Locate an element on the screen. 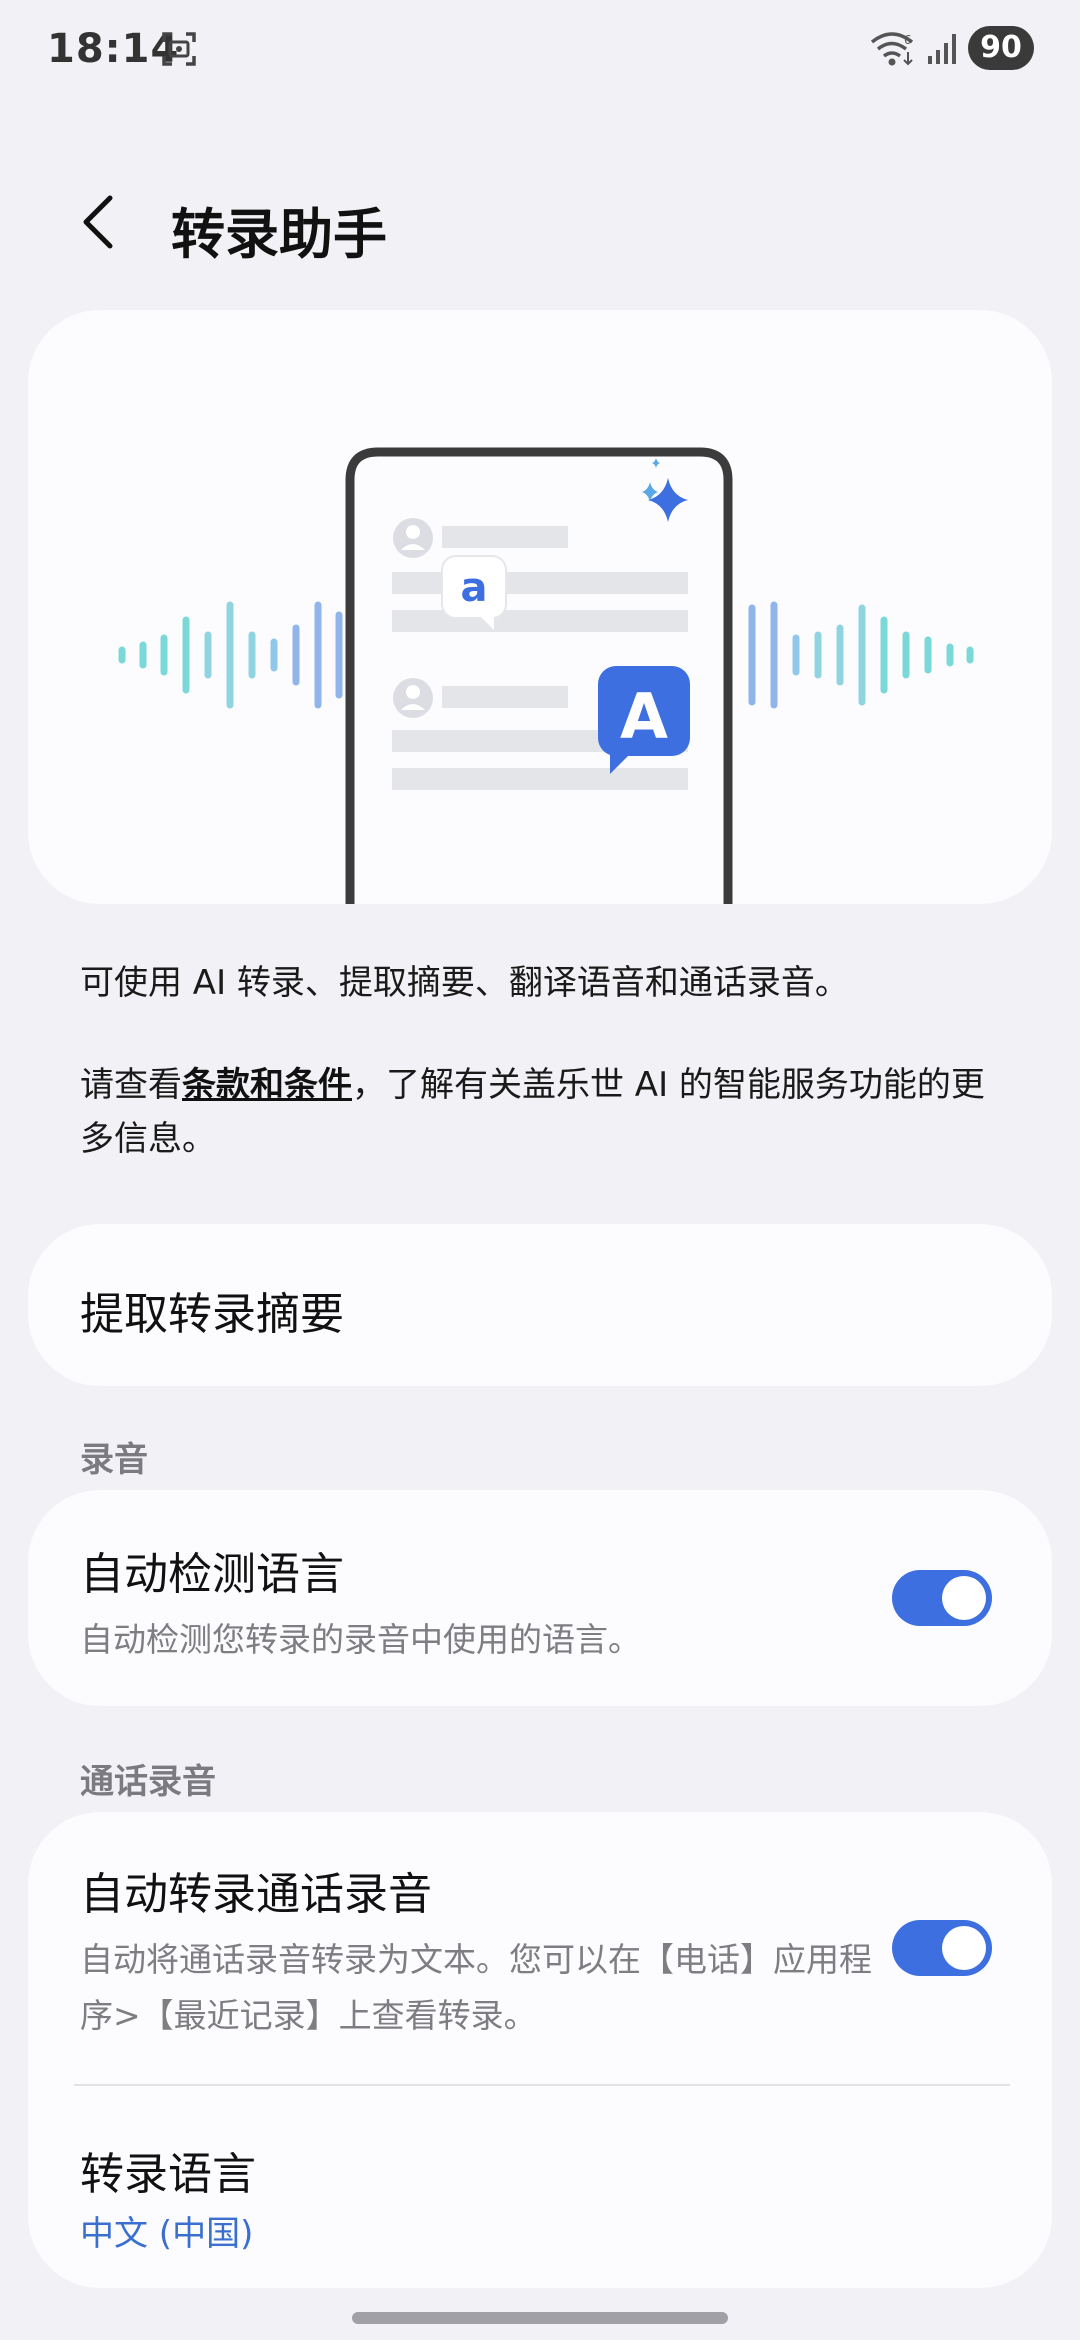 This screenshot has width=1080, height=2340. divider is located at coordinates (542, 2085).